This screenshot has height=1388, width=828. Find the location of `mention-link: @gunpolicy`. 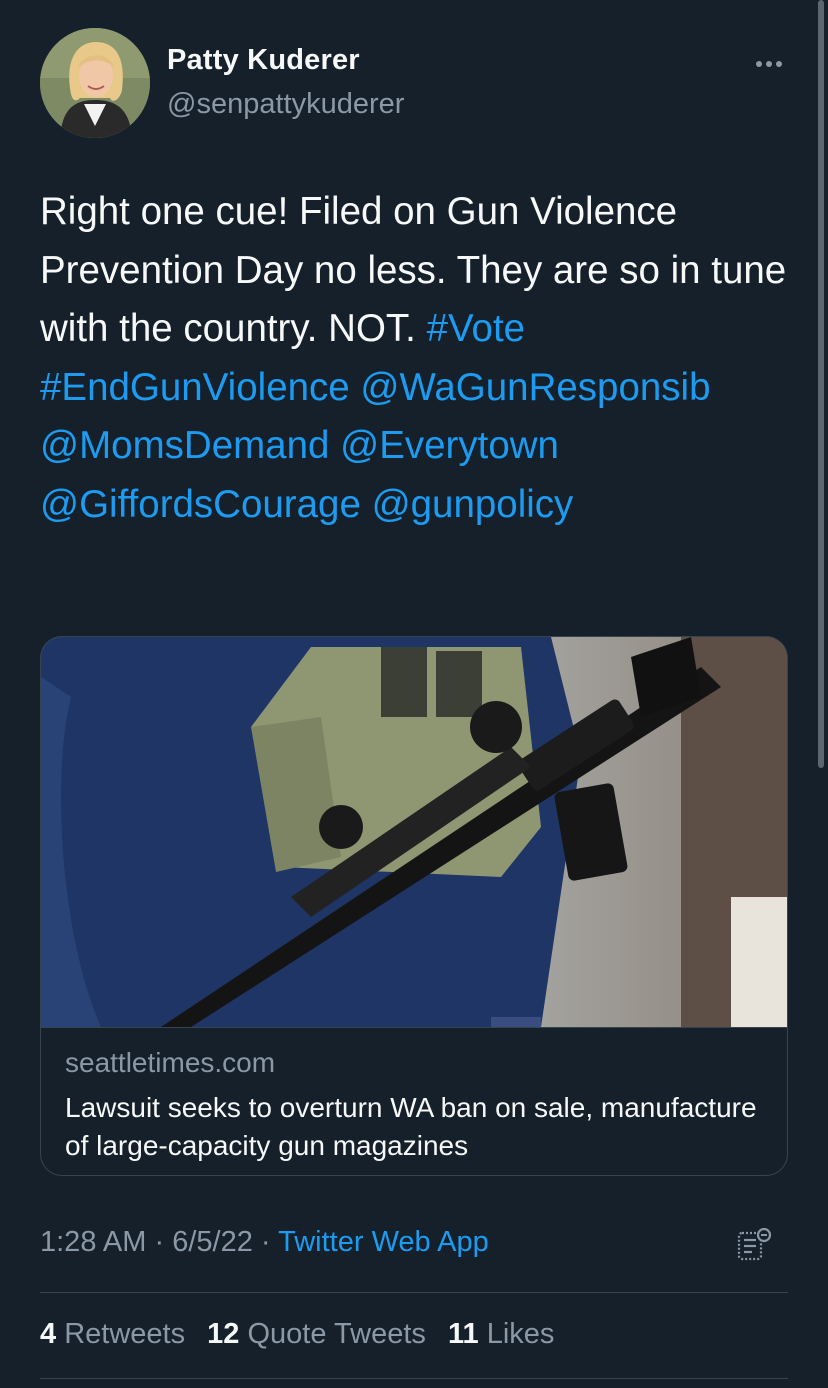

mention-link: @gunpolicy is located at coordinates (473, 504).